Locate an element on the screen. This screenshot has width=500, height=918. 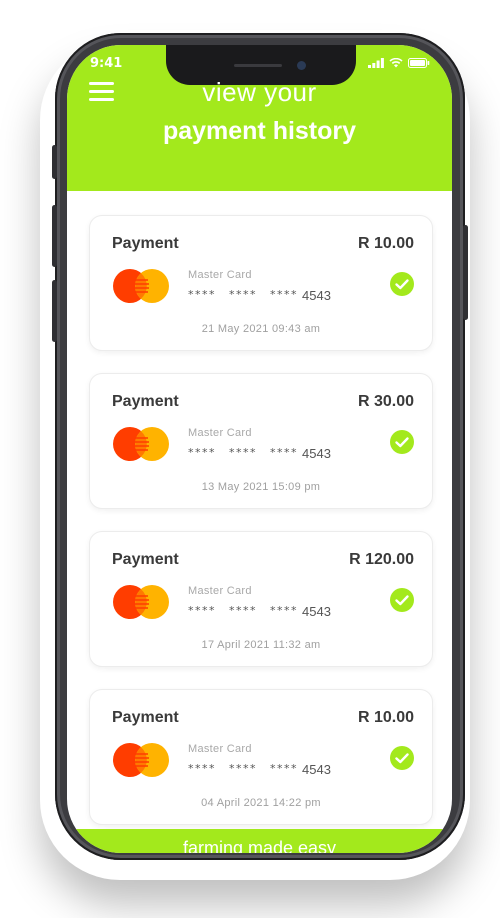
payment-date: 21 May 2021 09:43 am is located at coordinates (261, 329).